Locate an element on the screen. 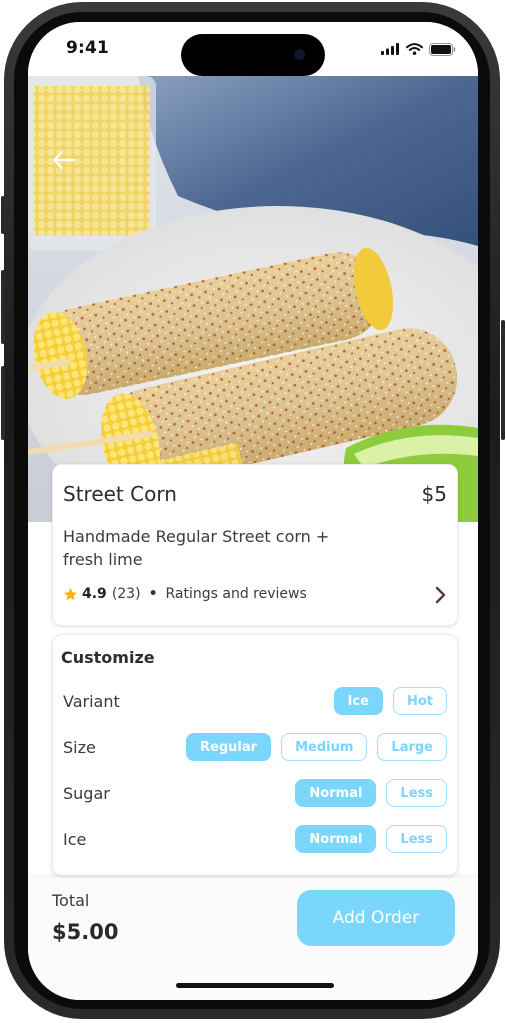 The width and height of the screenshot is (506, 1023). option-row-size: Size Regular Medium Large is located at coordinates (255, 748).